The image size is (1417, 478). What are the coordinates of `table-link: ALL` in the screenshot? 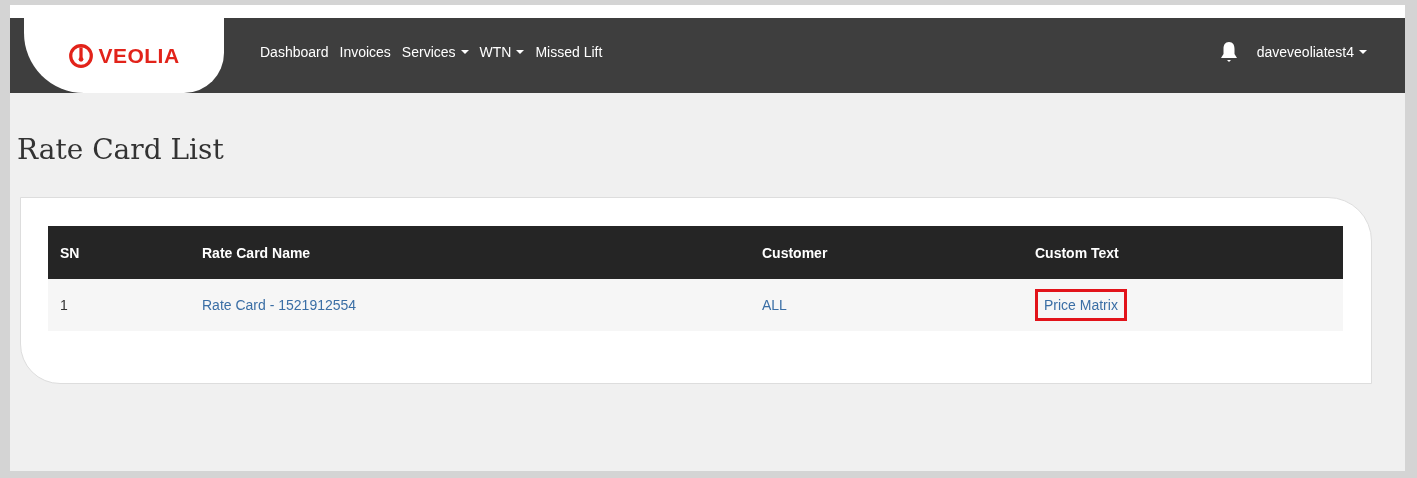 It's located at (774, 305).